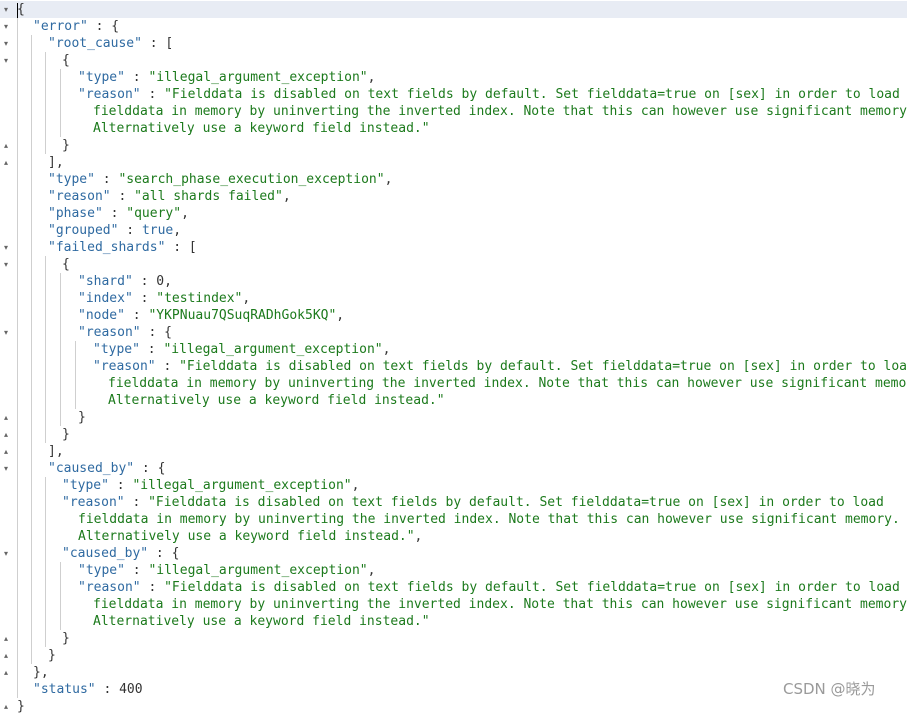 This screenshot has height=715, width=907. I want to click on code-text: "caused_by" : {, so click(106, 468).